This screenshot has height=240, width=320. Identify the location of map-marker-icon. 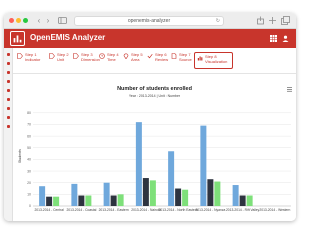
(126, 56).